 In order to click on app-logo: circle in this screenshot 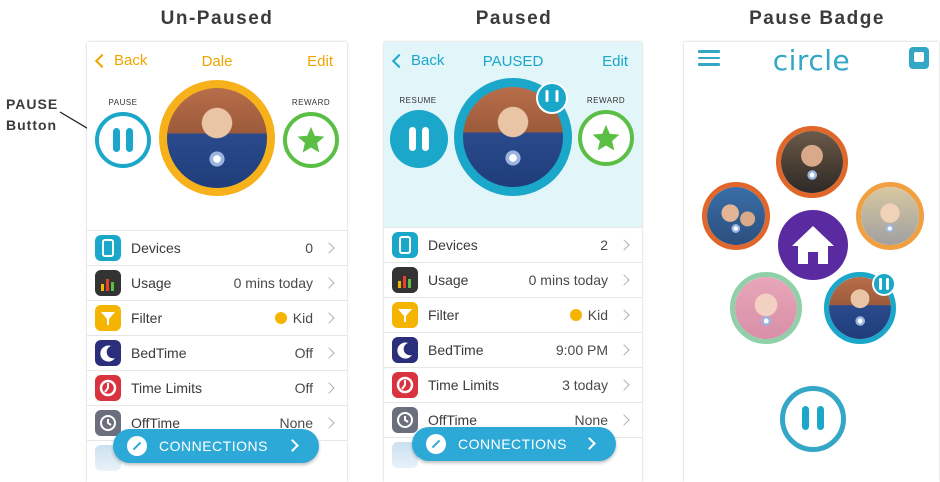, I will do `click(811, 60)`.